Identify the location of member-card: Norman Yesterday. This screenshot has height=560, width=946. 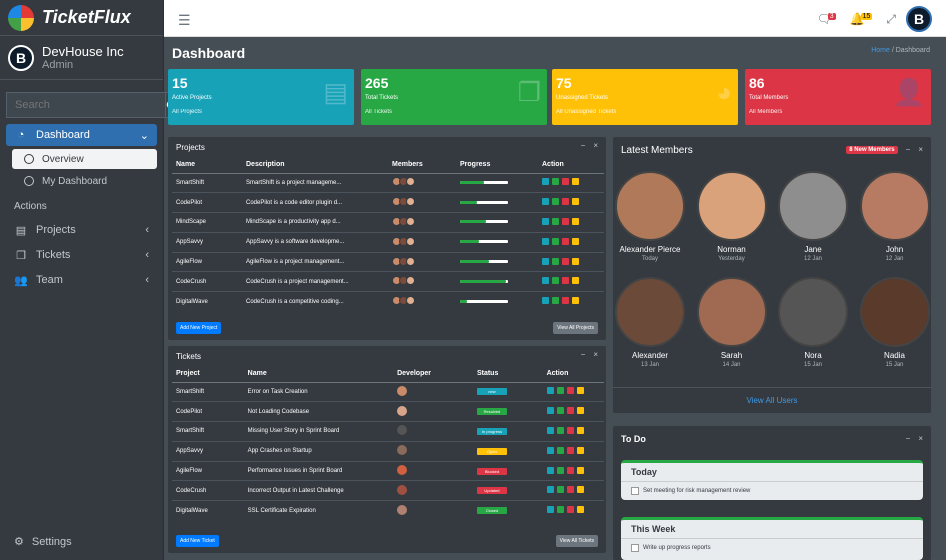
(732, 216).